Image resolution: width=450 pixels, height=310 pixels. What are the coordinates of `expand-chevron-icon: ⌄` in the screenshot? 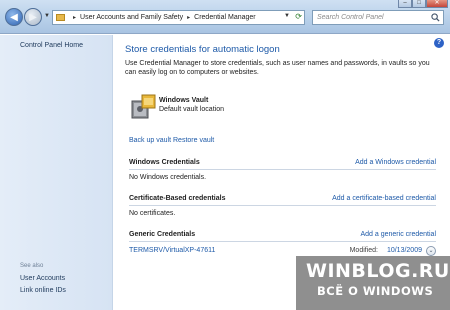 It's located at (431, 251).